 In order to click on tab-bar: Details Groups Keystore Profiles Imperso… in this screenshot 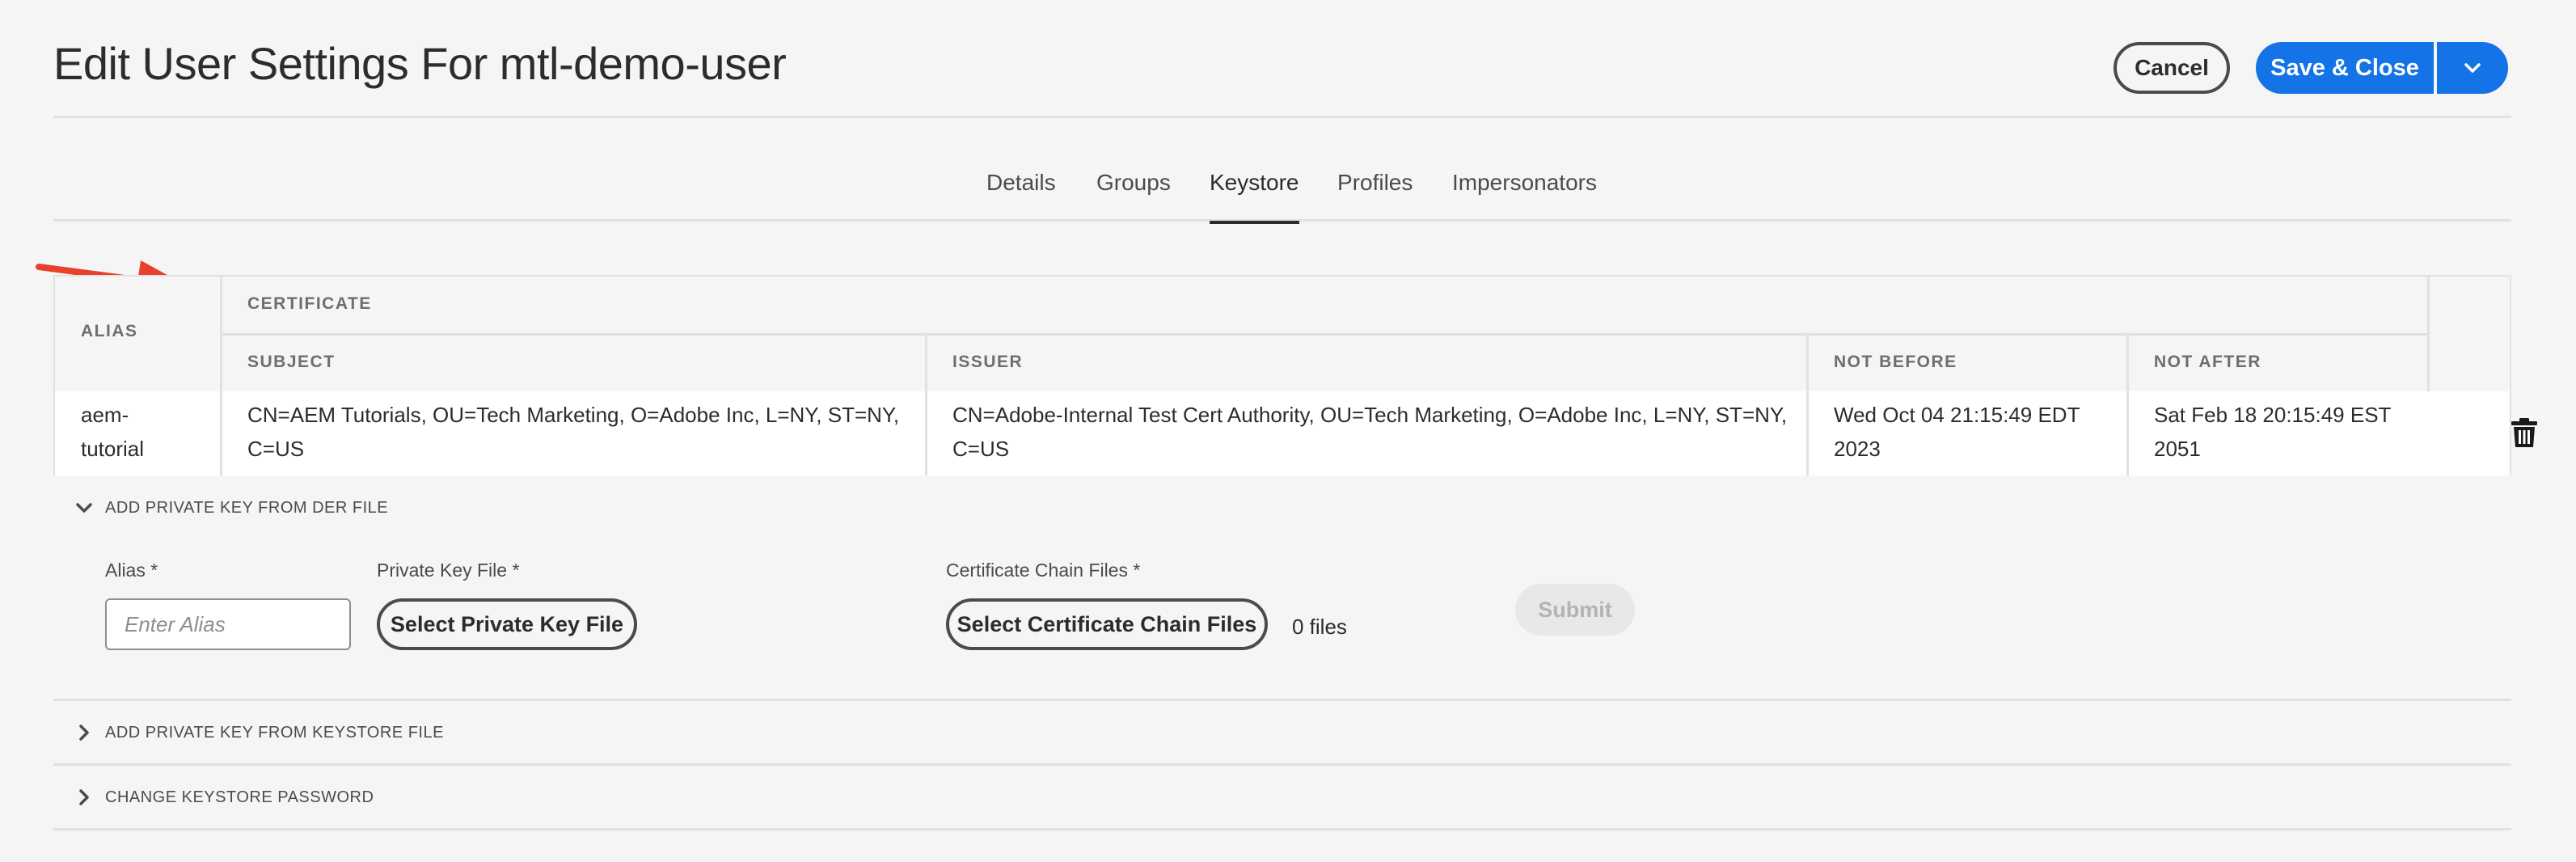, I will do `click(1282, 187)`.